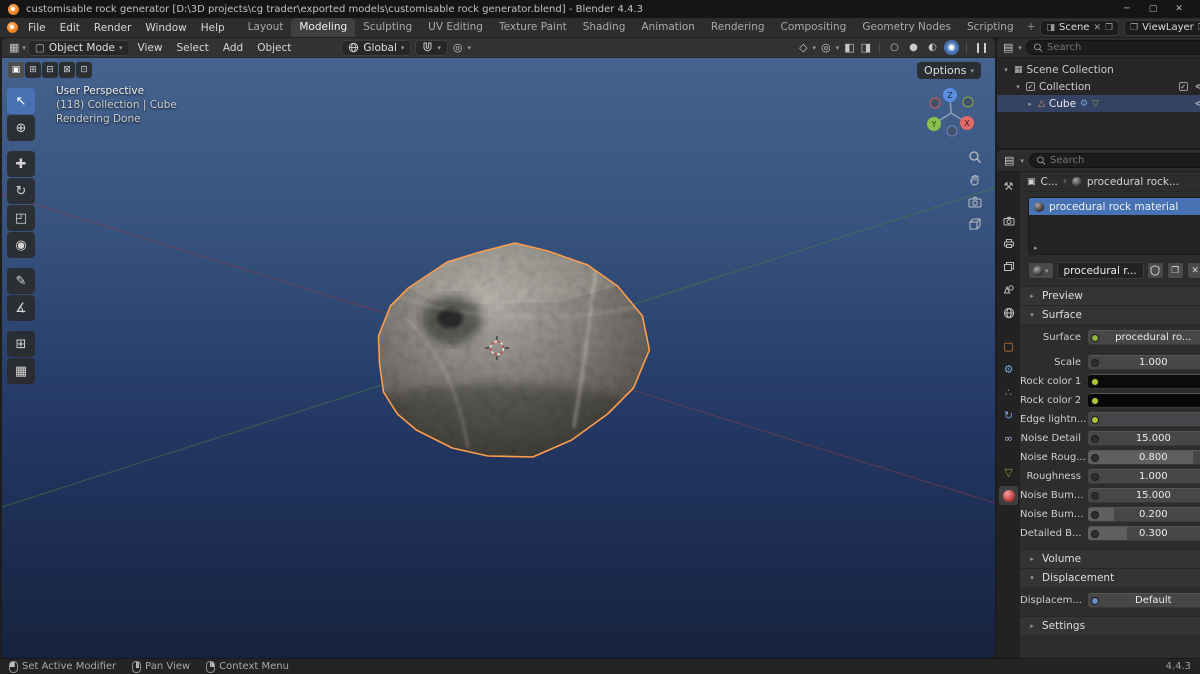 This screenshot has height=674, width=1200. I want to click on camera-view-icon, so click(975, 202).